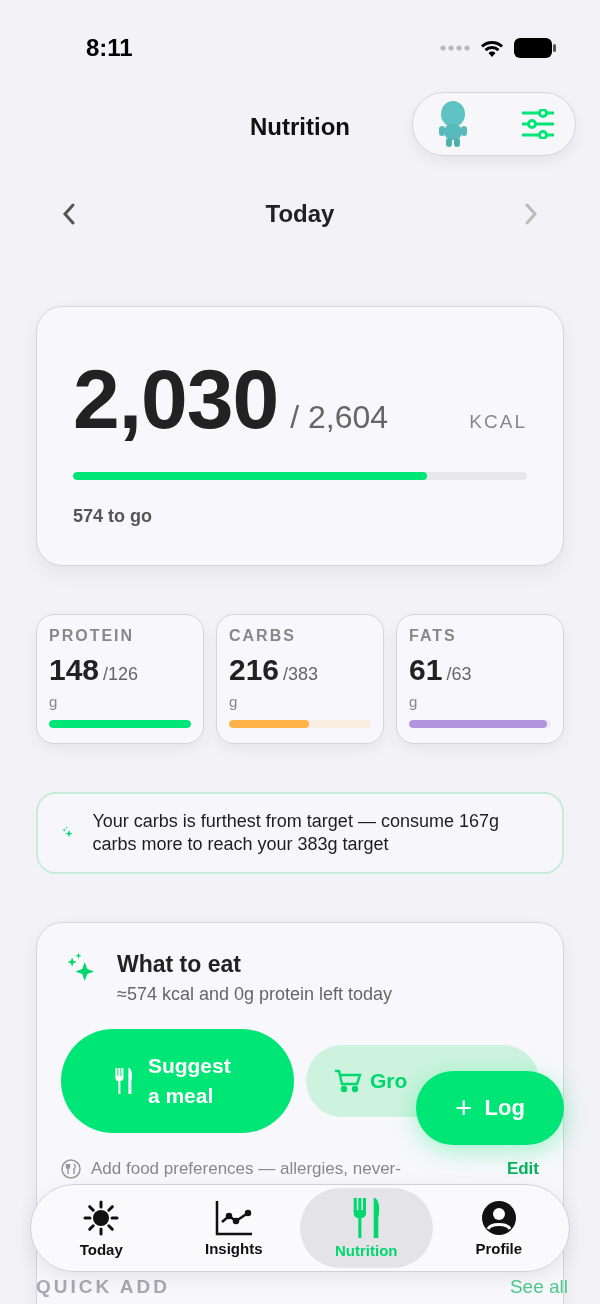 This screenshot has height=1304, width=600. I want to click on sliders-icon, so click(538, 124).